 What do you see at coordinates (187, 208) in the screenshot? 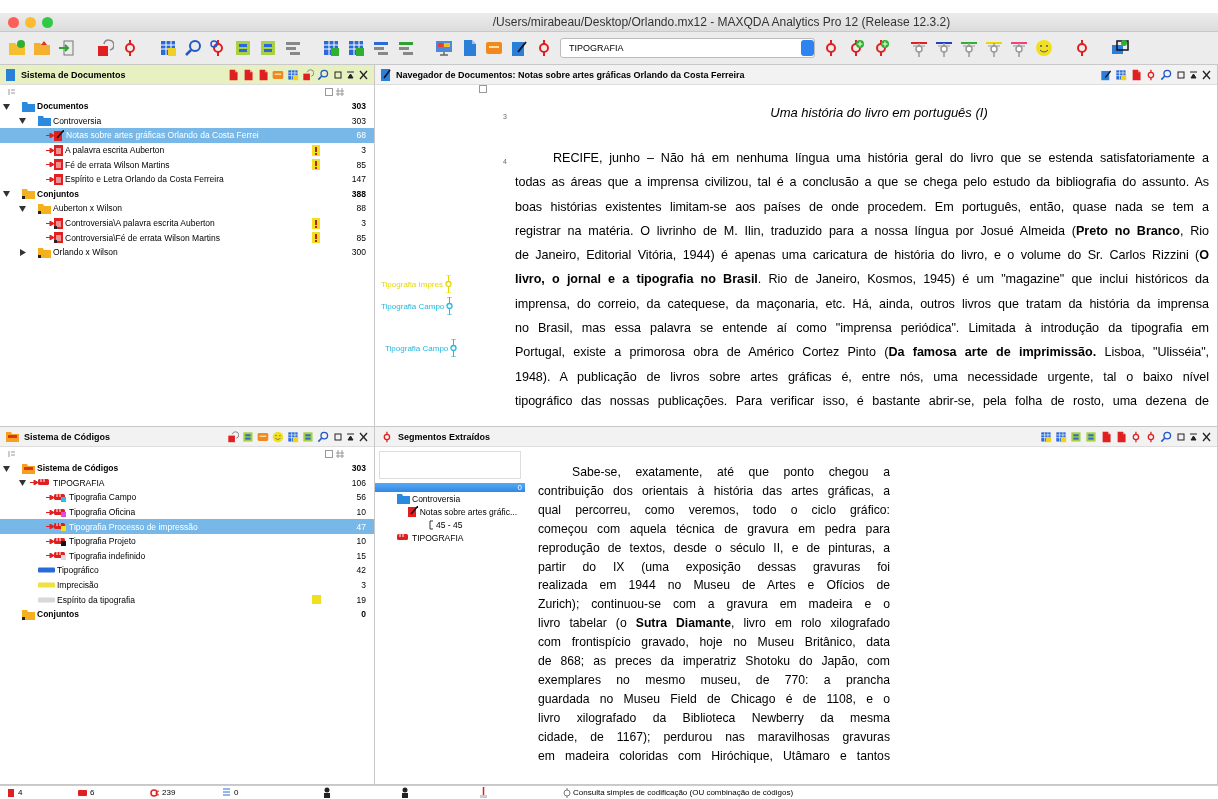
I see `tree-item: Auberton x Wilson 88` at bounding box center [187, 208].